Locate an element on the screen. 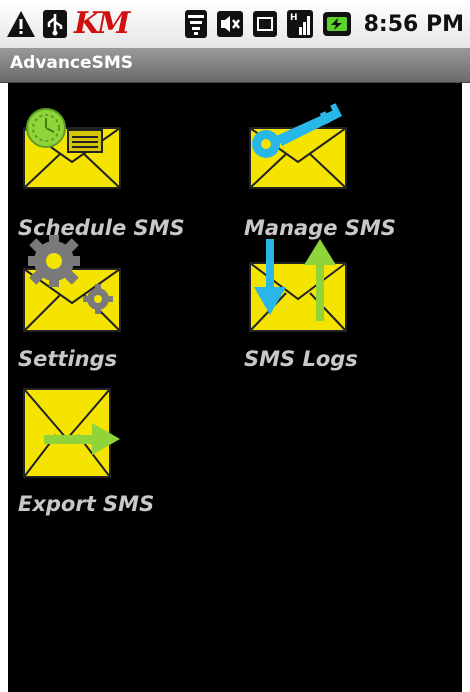  app-title-bar: AdvanceSMS is located at coordinates (235, 65).